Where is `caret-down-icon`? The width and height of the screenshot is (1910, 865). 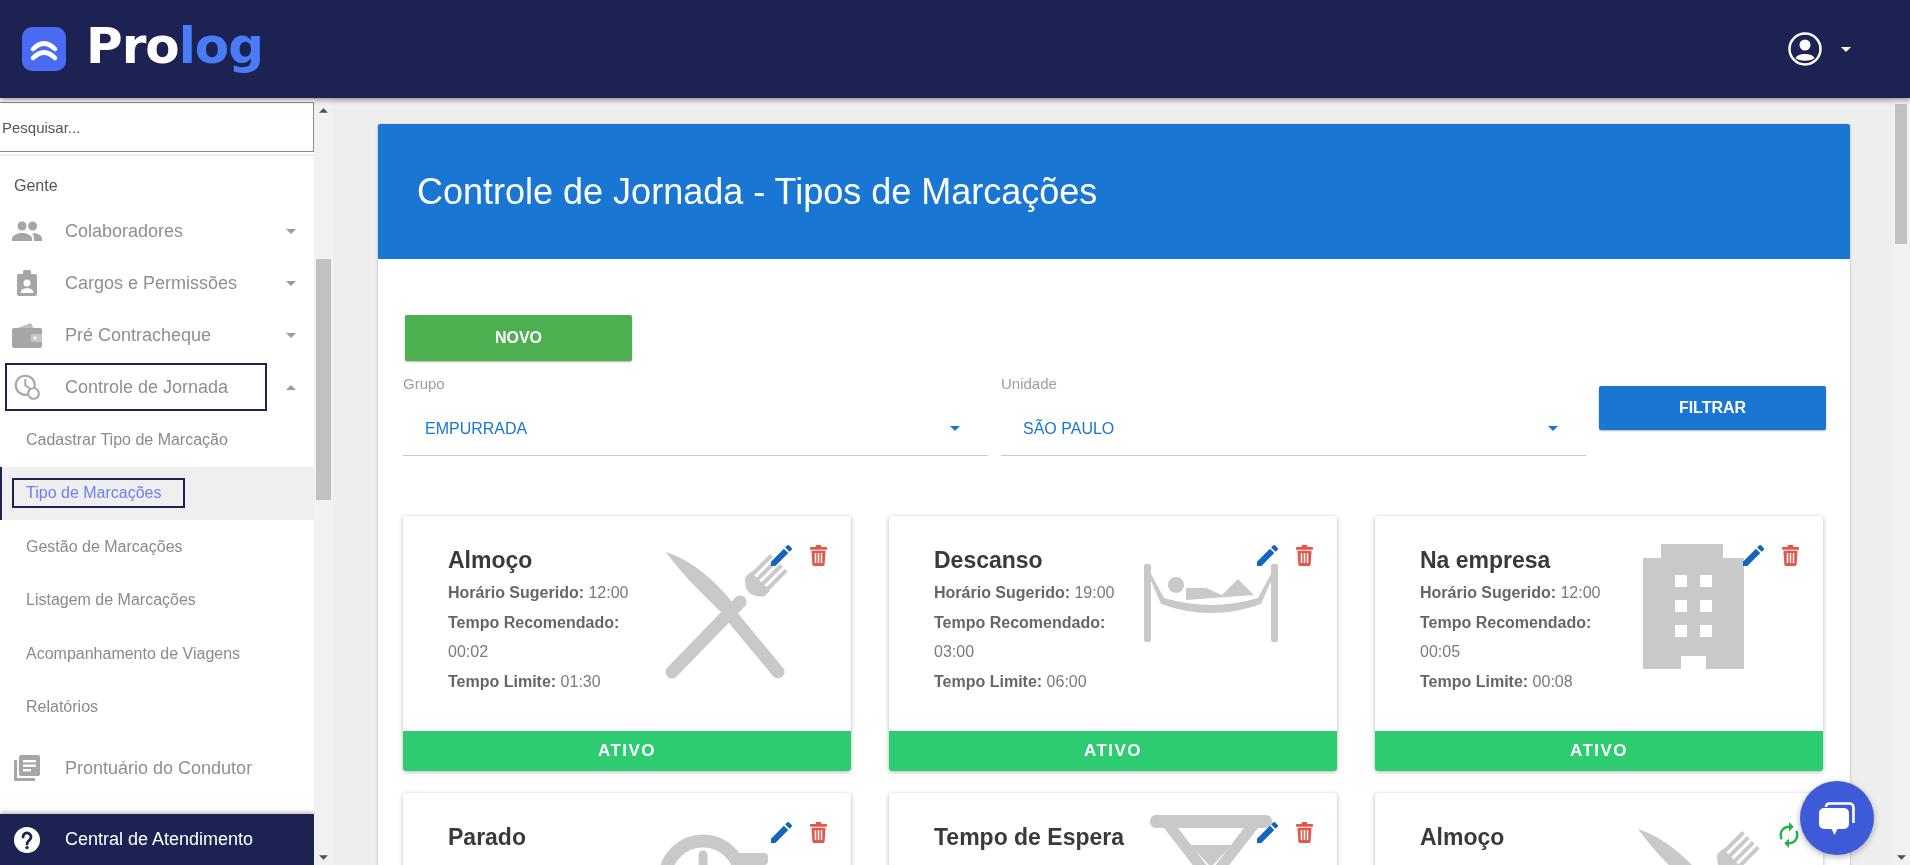
caret-down-icon is located at coordinates (1846, 49).